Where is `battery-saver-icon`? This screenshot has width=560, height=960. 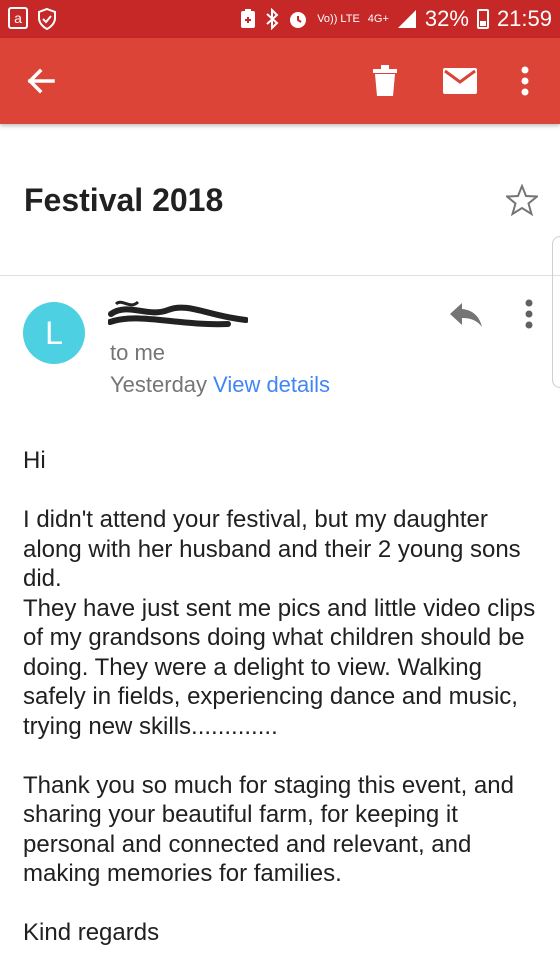 battery-saver-icon is located at coordinates (248, 18).